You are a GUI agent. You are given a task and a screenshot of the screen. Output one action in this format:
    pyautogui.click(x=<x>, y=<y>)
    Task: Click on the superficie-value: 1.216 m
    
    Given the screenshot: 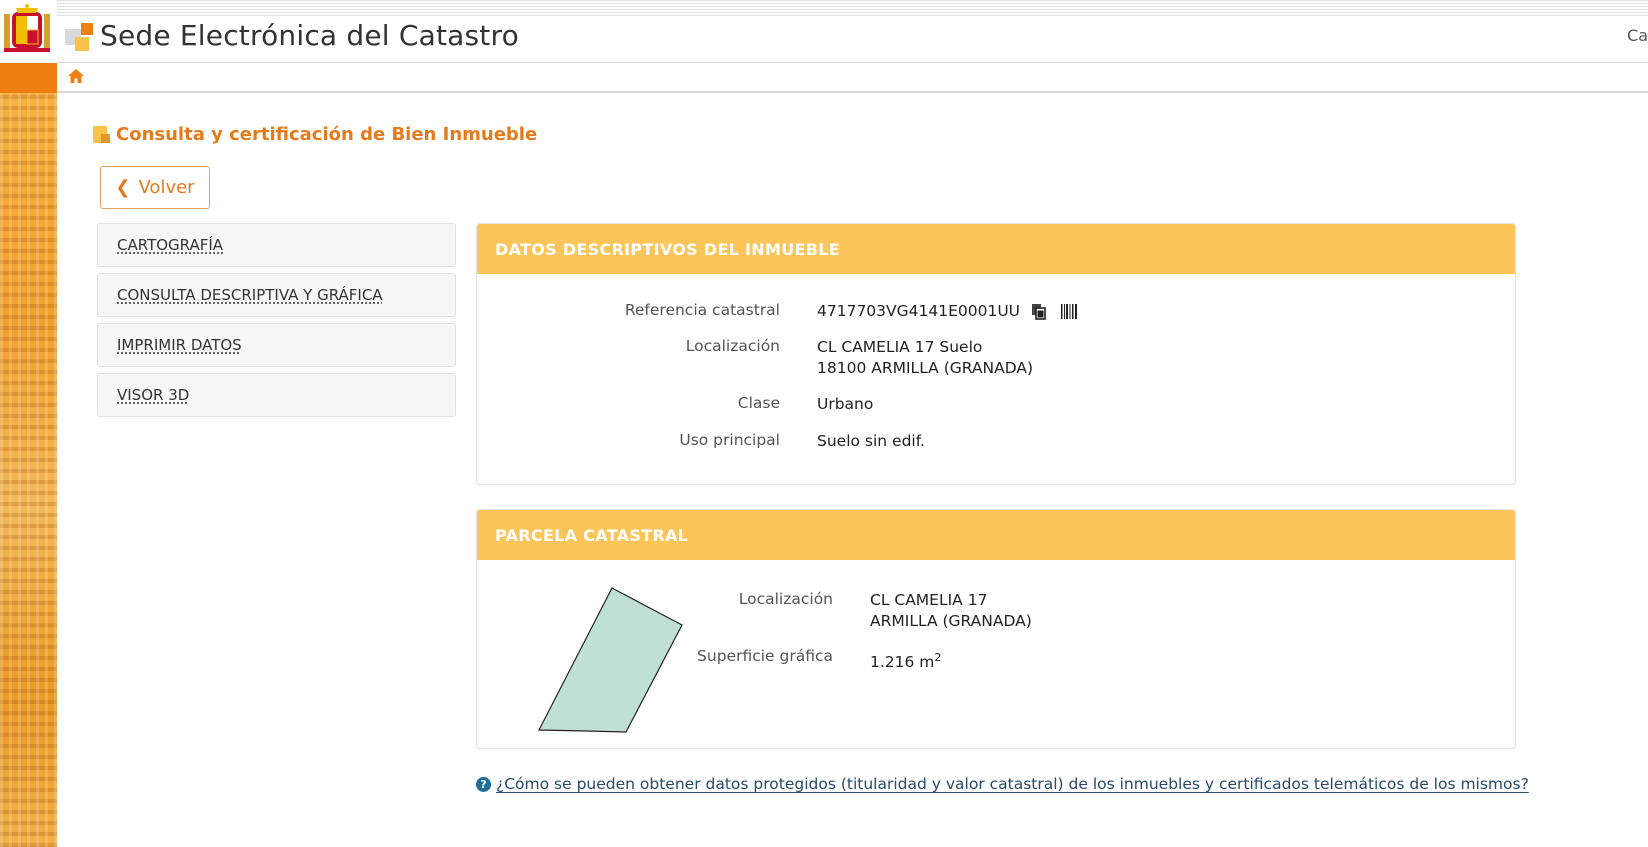 What is the action you would take?
    pyautogui.click(x=902, y=662)
    